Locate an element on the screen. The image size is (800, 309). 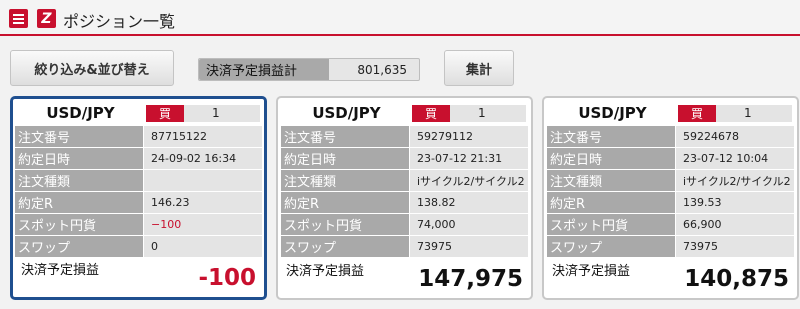
total-pl-box: 決済予定損益計 801,635 is located at coordinates (309, 69).